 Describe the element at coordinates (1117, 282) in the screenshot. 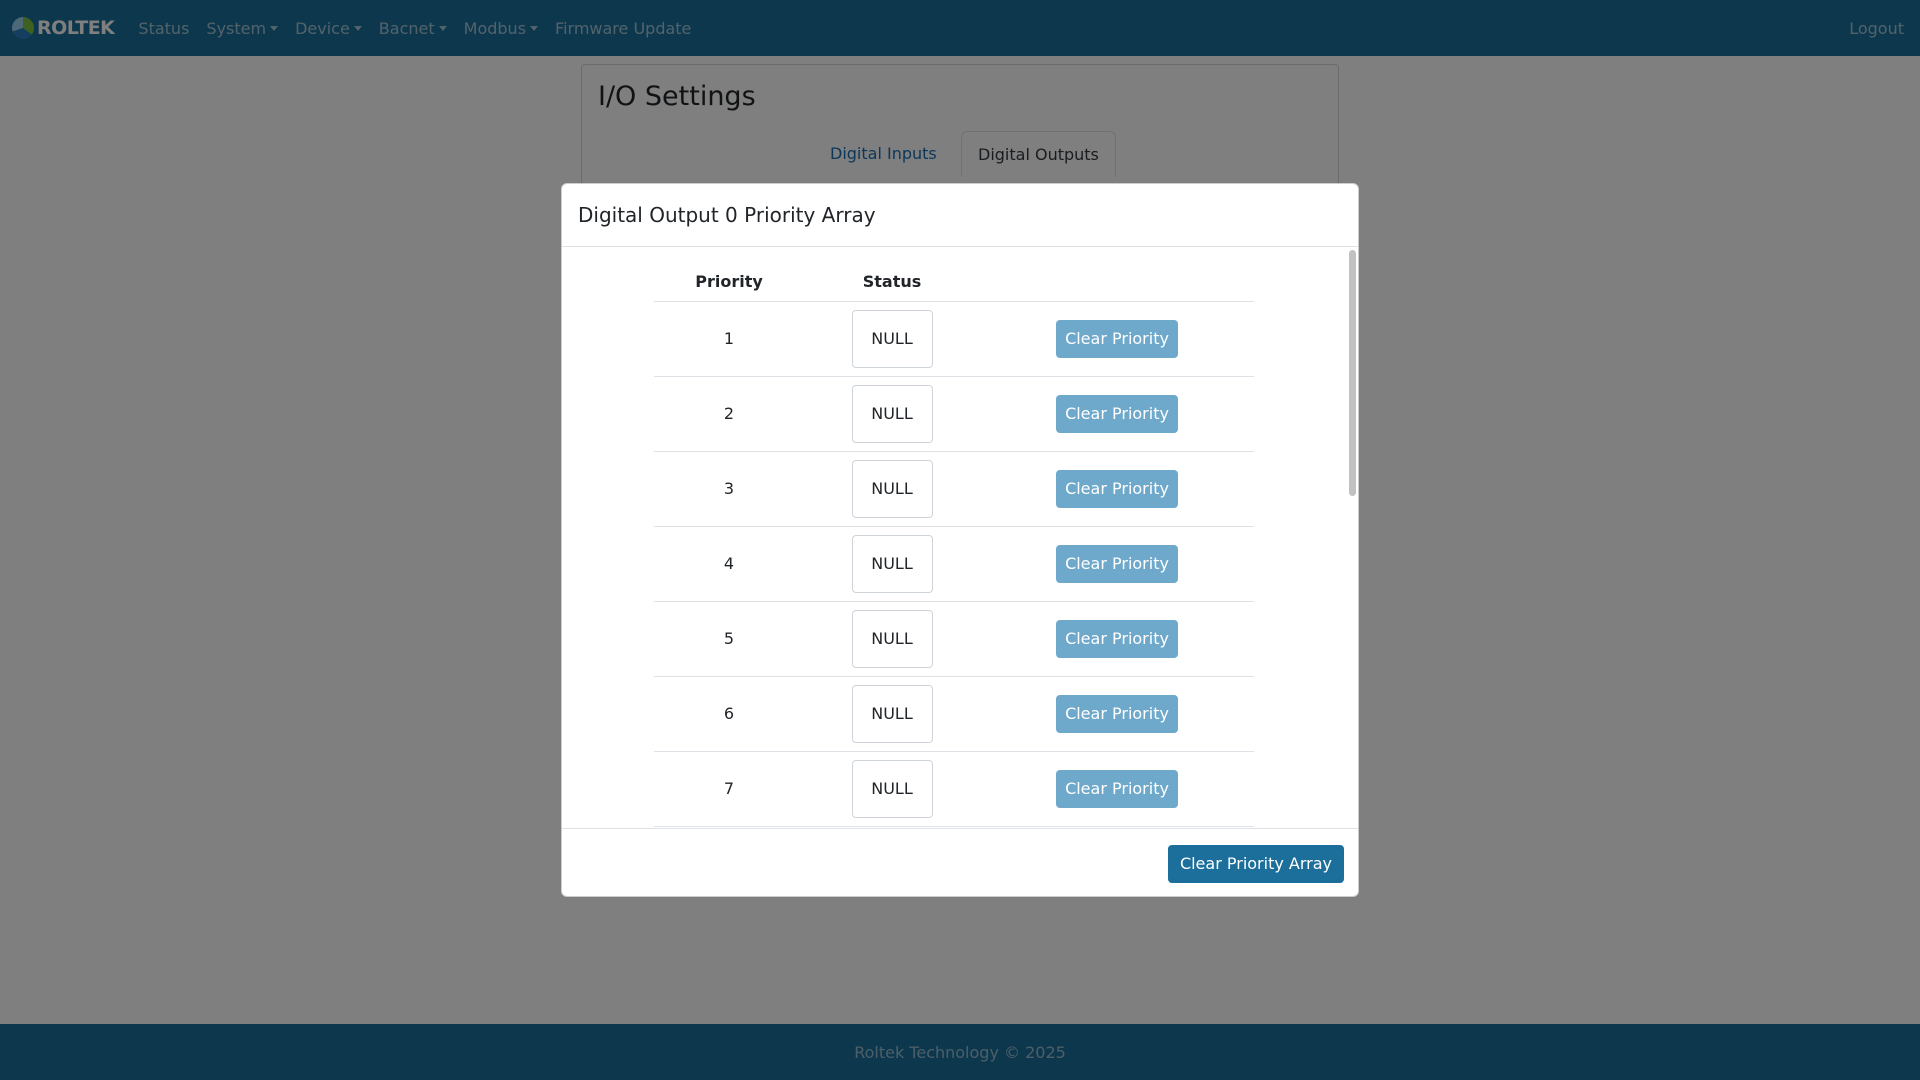

I see `column-header-action` at that location.